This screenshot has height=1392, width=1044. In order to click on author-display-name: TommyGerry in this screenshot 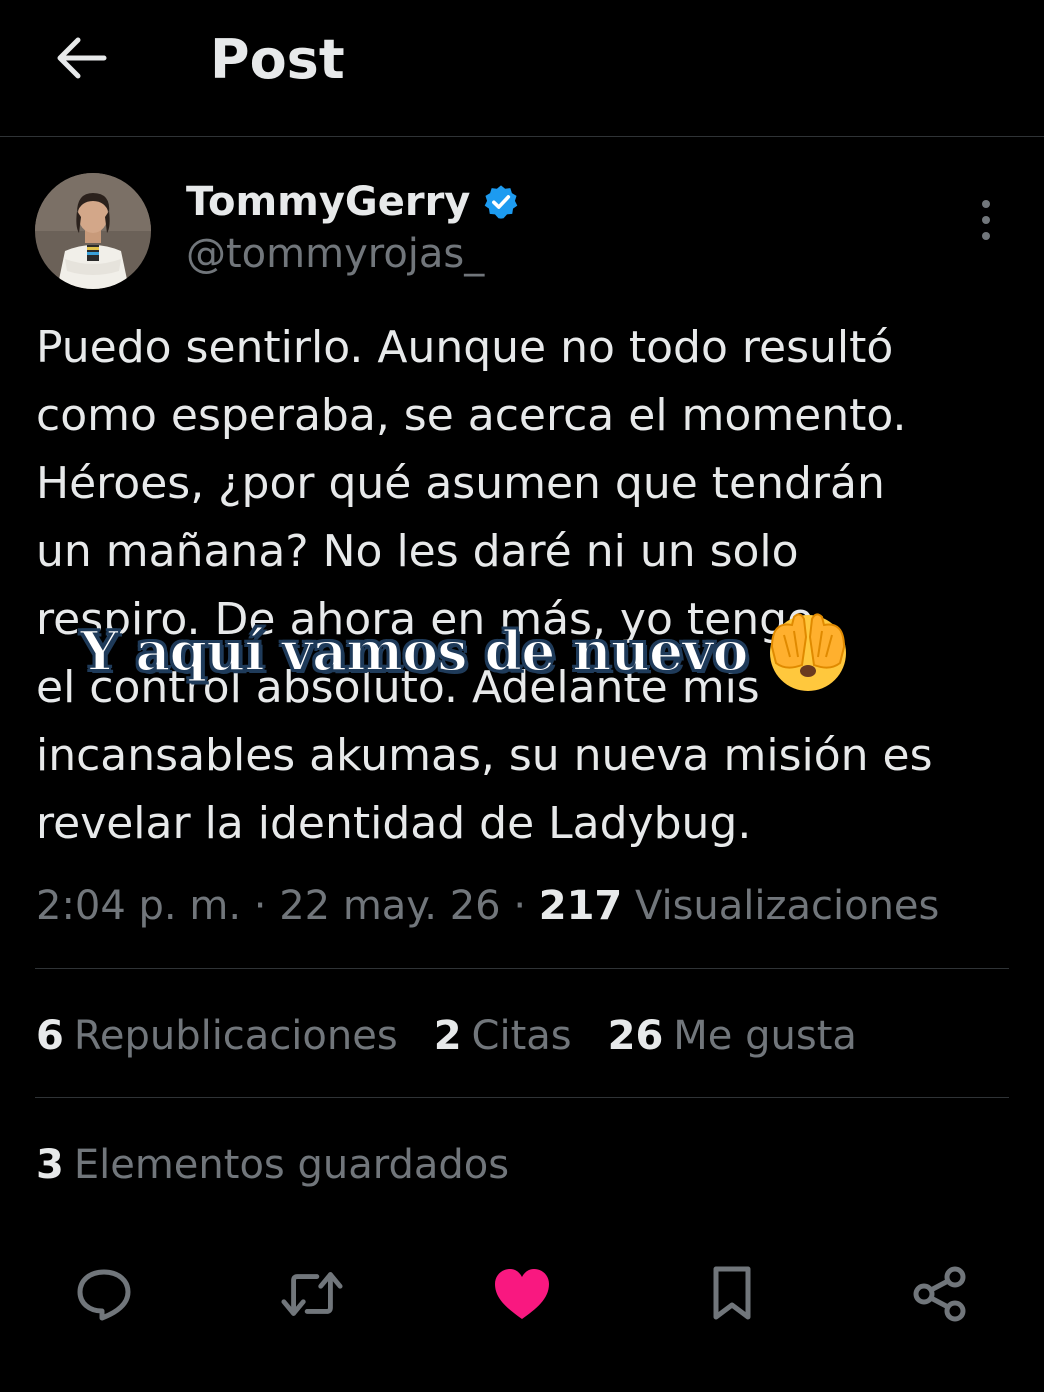, I will do `click(353, 202)`.